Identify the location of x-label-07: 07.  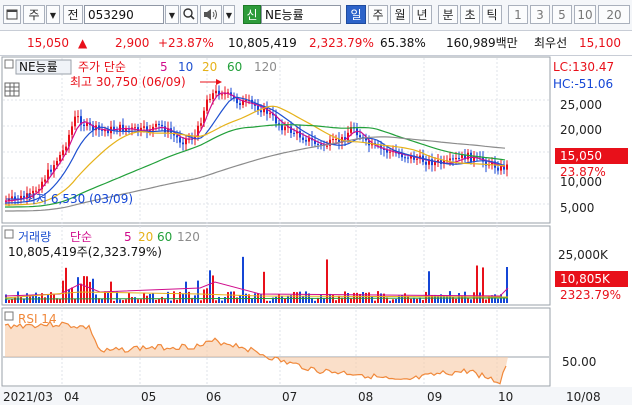
(289, 397).